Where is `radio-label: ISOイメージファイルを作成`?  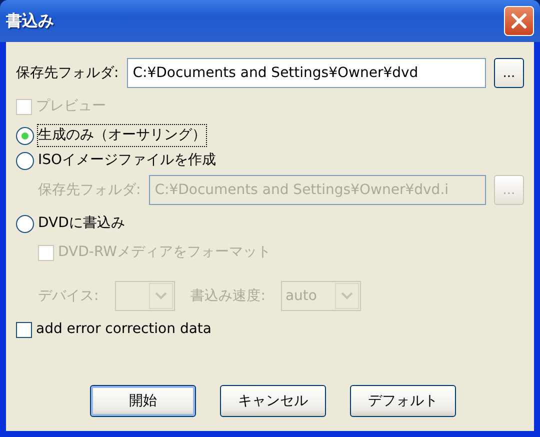 radio-label: ISOイメージファイルを作成 is located at coordinates (127, 160).